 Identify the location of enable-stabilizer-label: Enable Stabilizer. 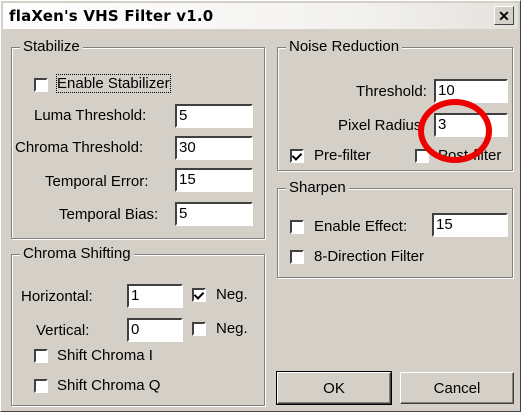
(113, 83).